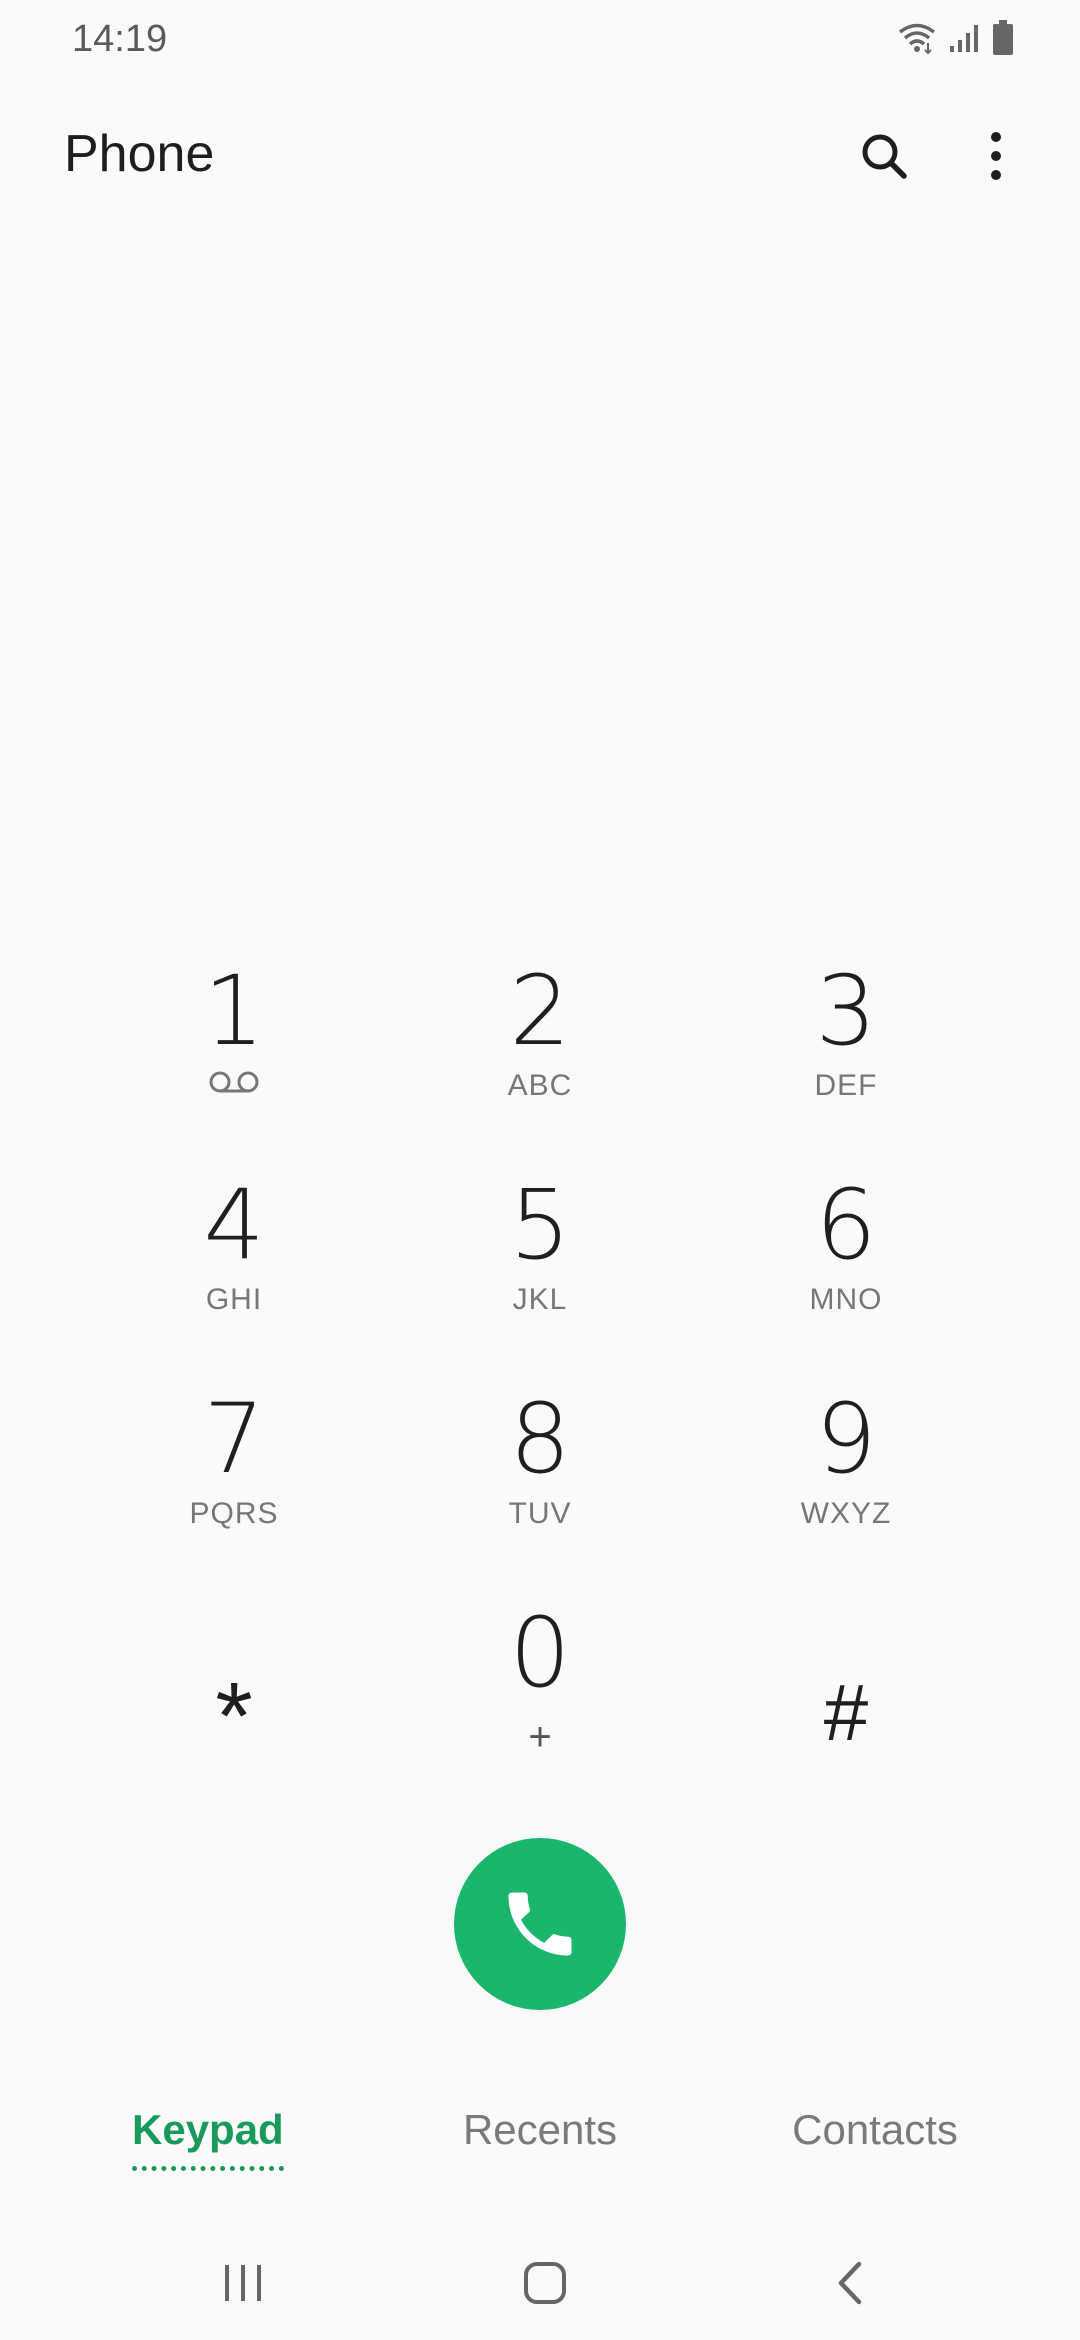 Image resolution: width=1080 pixels, height=2340 pixels. I want to click on key-letters: MNO, so click(846, 1299).